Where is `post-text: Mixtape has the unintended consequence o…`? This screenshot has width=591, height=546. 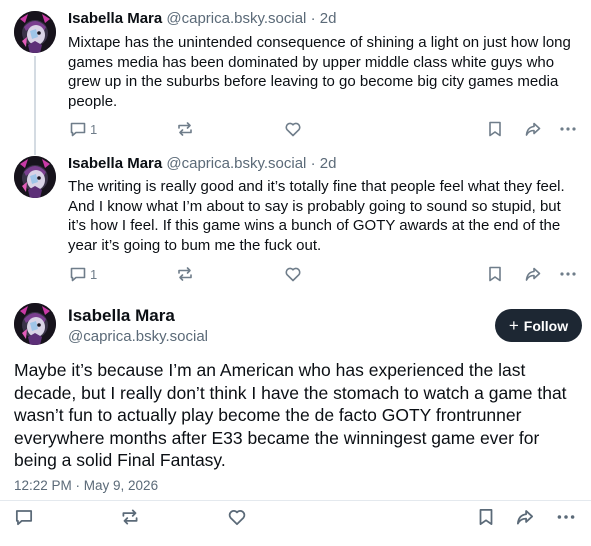
post-text: Mixtape has the unintended consequence o… is located at coordinates (319, 72).